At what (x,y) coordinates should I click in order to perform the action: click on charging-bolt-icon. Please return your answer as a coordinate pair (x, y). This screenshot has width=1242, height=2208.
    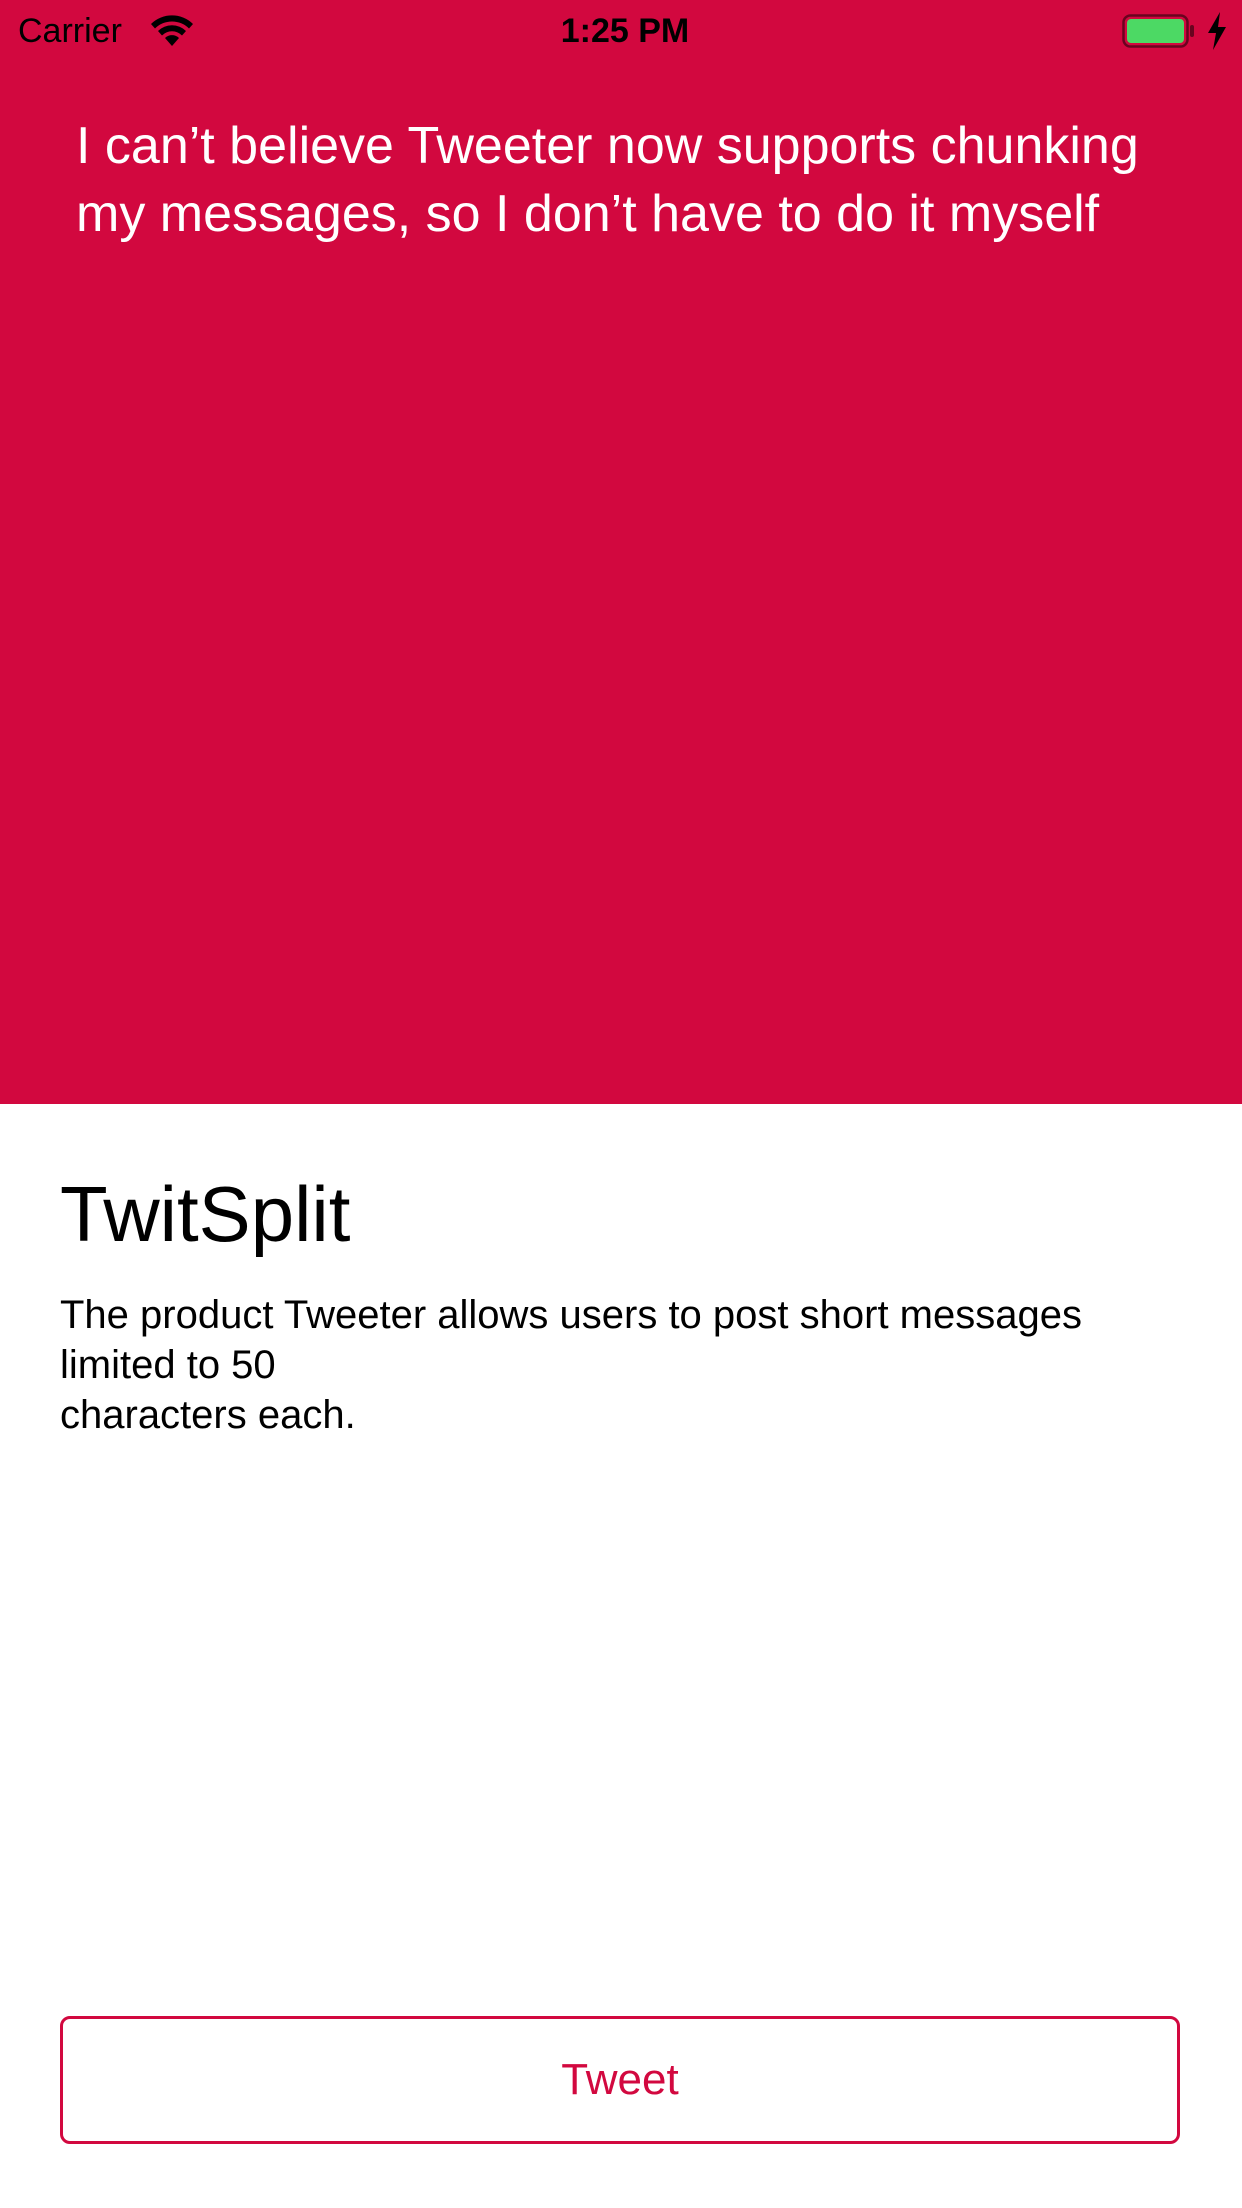
    Looking at the image, I should click on (1217, 31).